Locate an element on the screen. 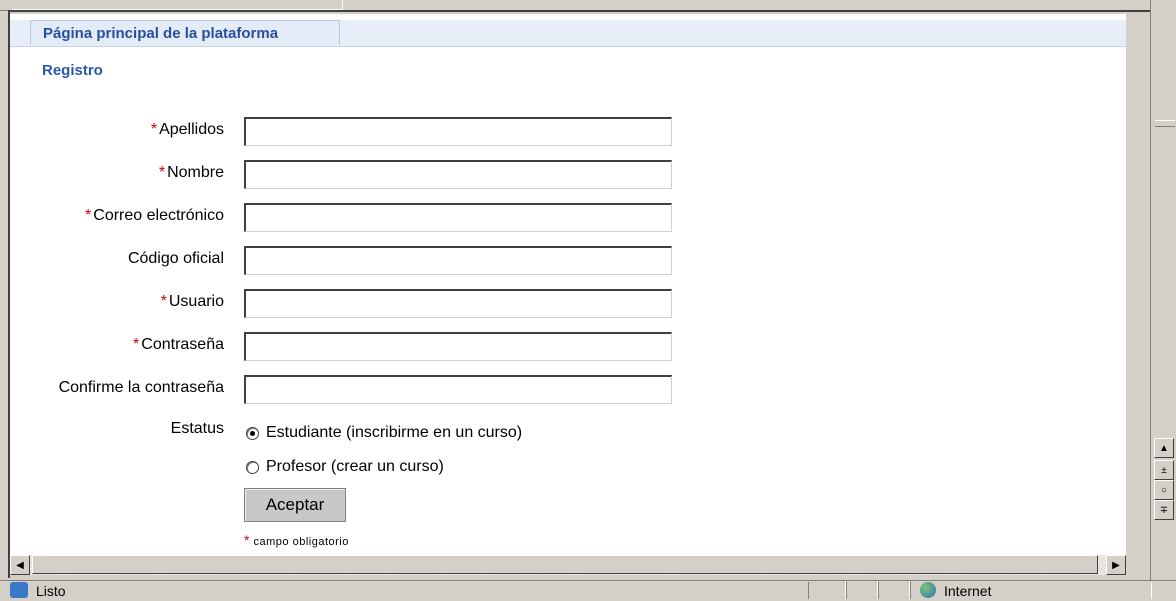  field-row-contrasena: * Contraseña is located at coordinates (360, 347).